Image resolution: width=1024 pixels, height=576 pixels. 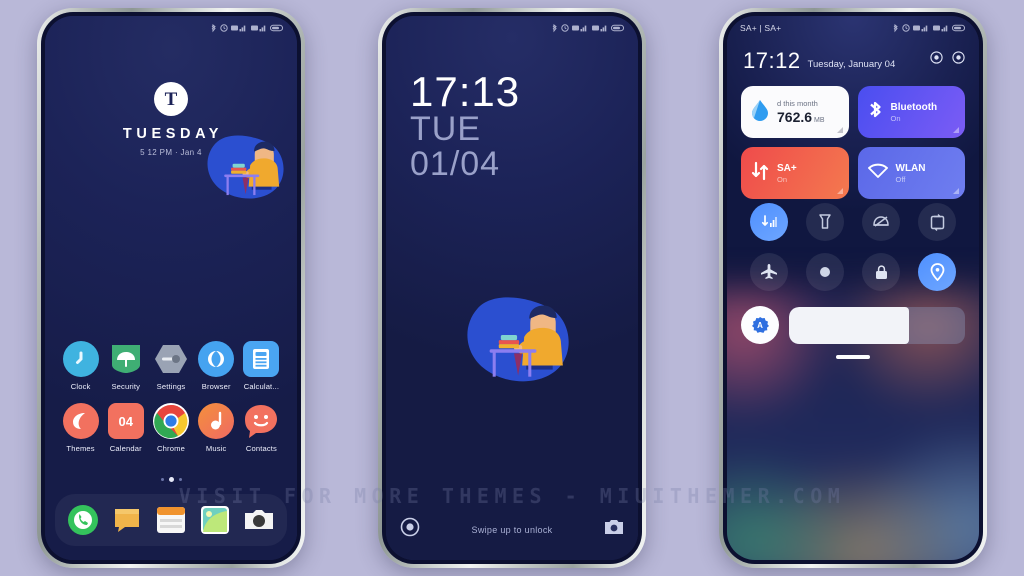 I want to click on settings-circle-icon, so click(x=936, y=60).